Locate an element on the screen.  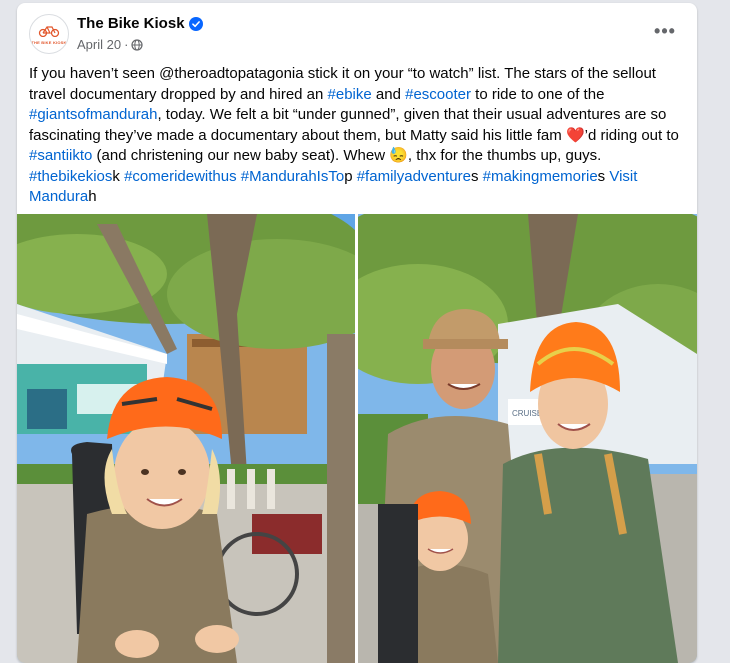
sweat-emoji-icon: 😓 is located at coordinates (398, 155).